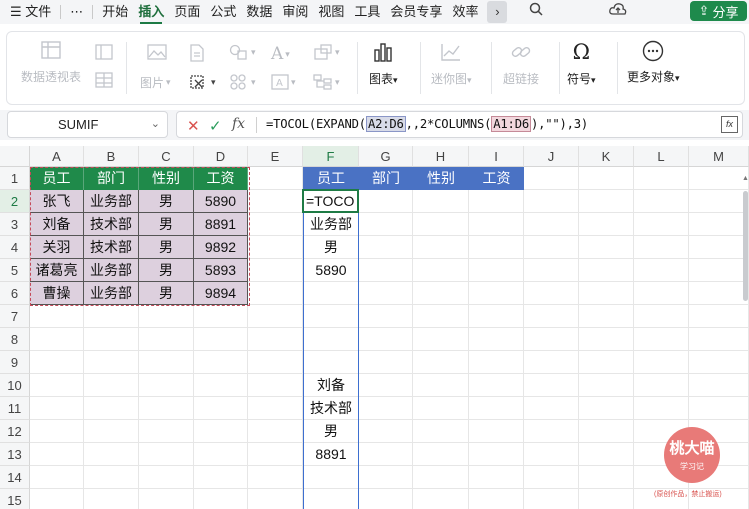 Image resolution: width=749 pixels, height=509 pixels. Describe the element at coordinates (551, 156) in the screenshot. I see `column-header-j: J` at that location.